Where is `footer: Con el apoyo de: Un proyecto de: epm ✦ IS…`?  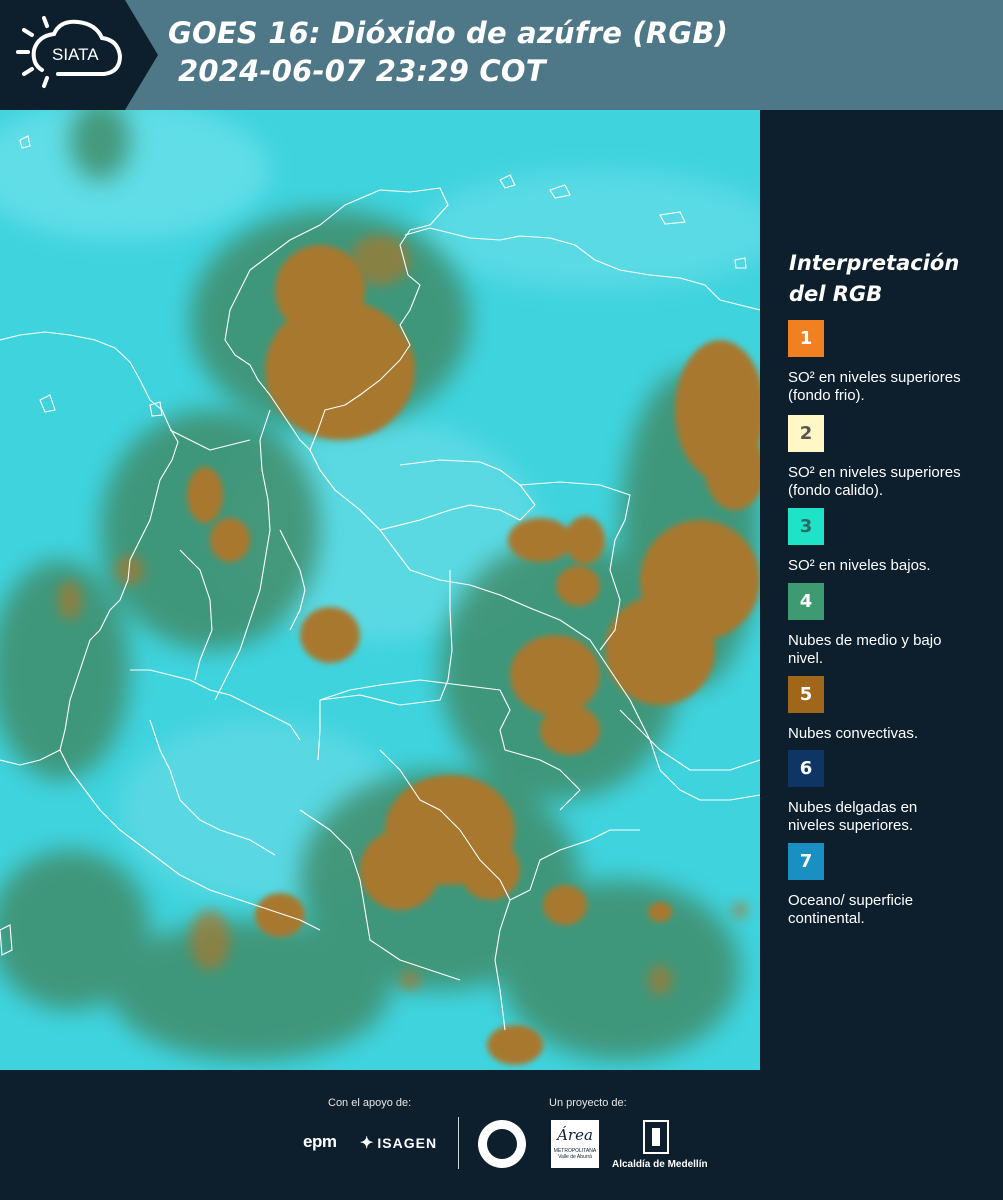
footer: Con el apoyo de: Un proyecto de: epm ✦ IS… is located at coordinates (501, 1135).